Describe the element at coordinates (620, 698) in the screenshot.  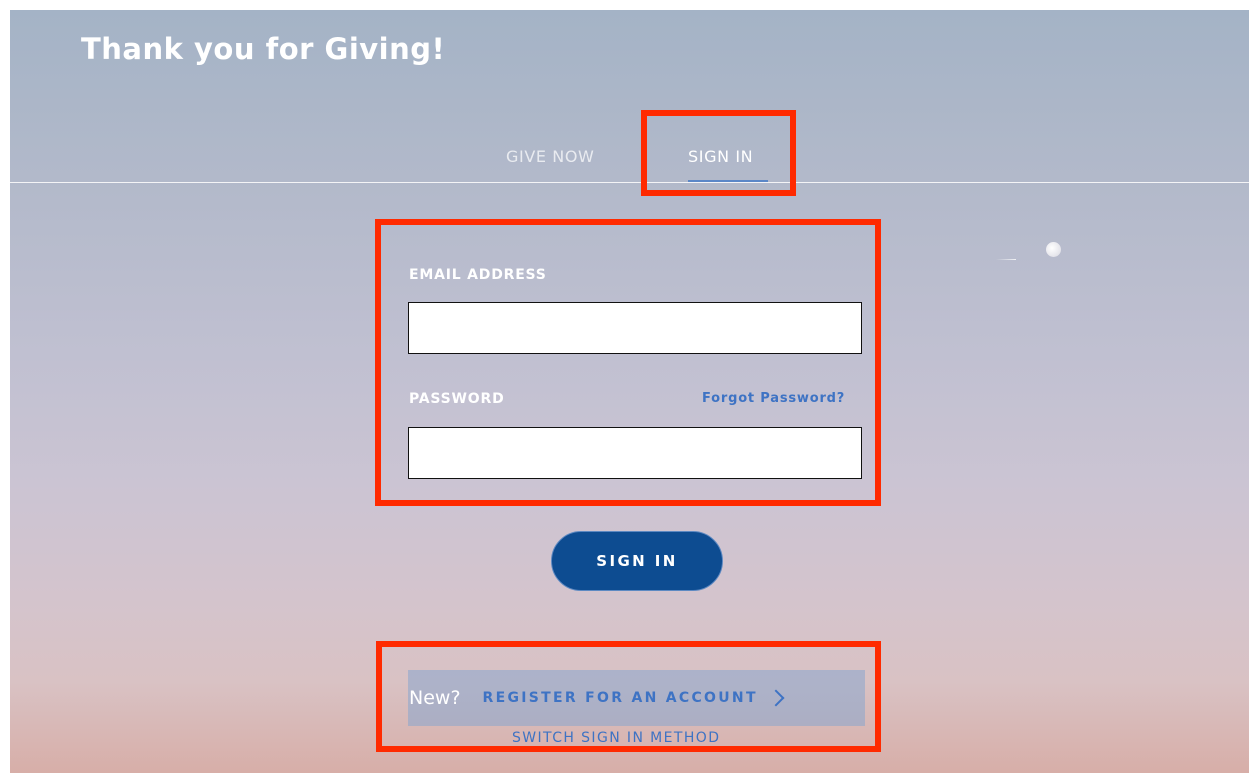
I see `register-account-label: REGISTER FOR AN ACCOUNT` at that location.